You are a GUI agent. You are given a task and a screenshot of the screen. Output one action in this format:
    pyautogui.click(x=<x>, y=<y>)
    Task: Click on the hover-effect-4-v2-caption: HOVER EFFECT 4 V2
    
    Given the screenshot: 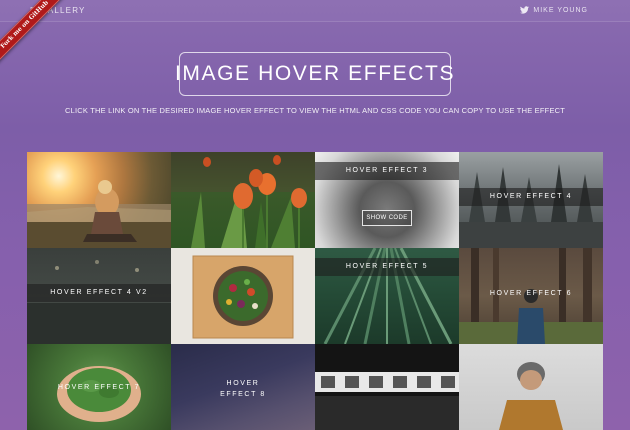 What is the action you would take?
    pyautogui.click(x=99, y=293)
    